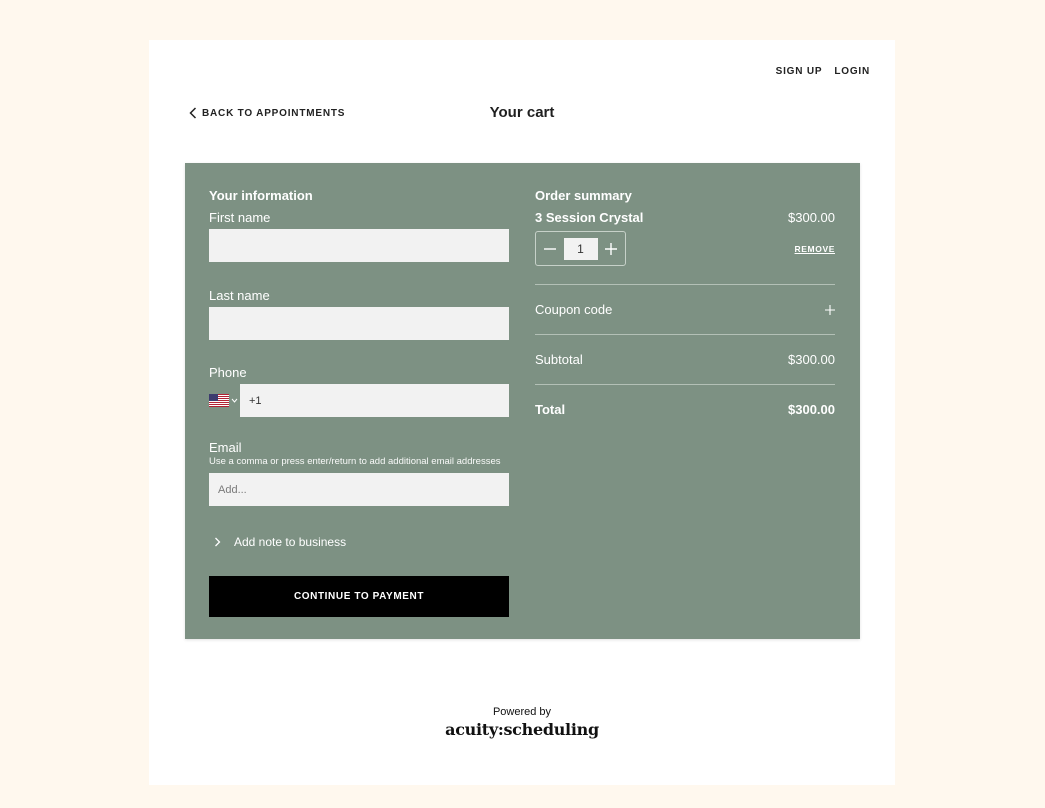  What do you see at coordinates (359, 245) in the screenshot?
I see `first-name-input` at bounding box center [359, 245].